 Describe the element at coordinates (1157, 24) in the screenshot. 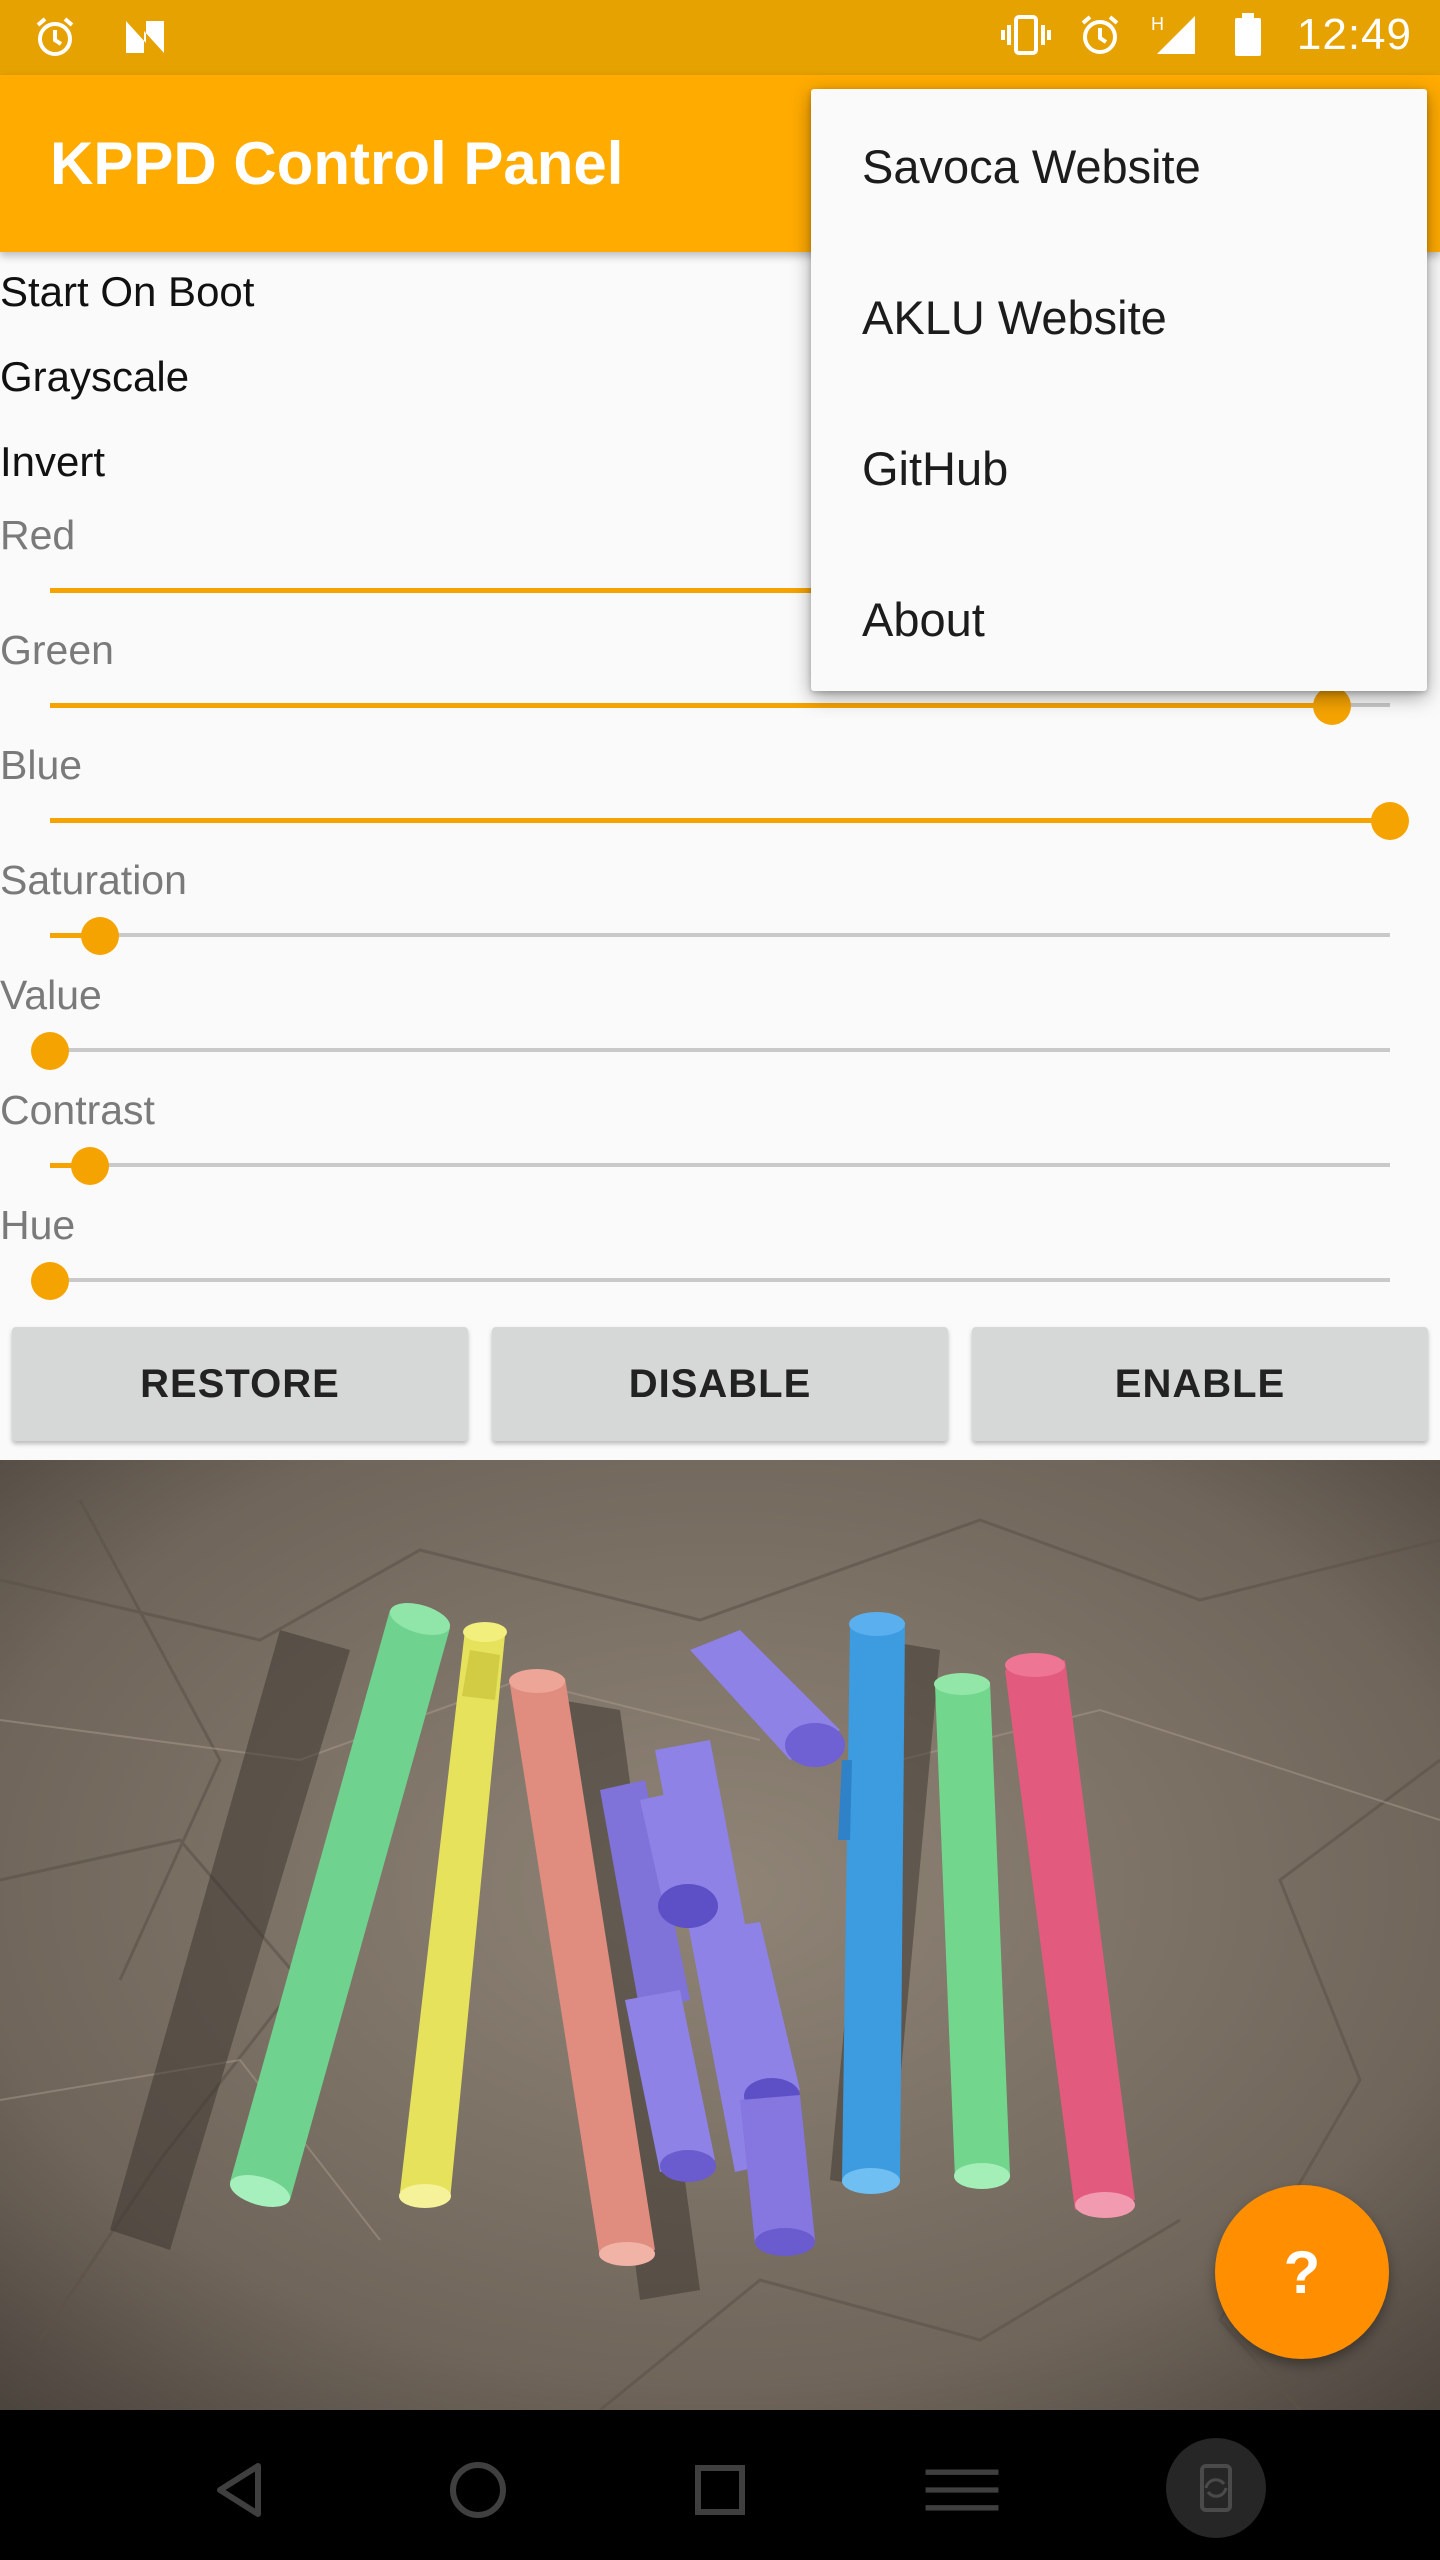

I see `svg-text: H` at that location.